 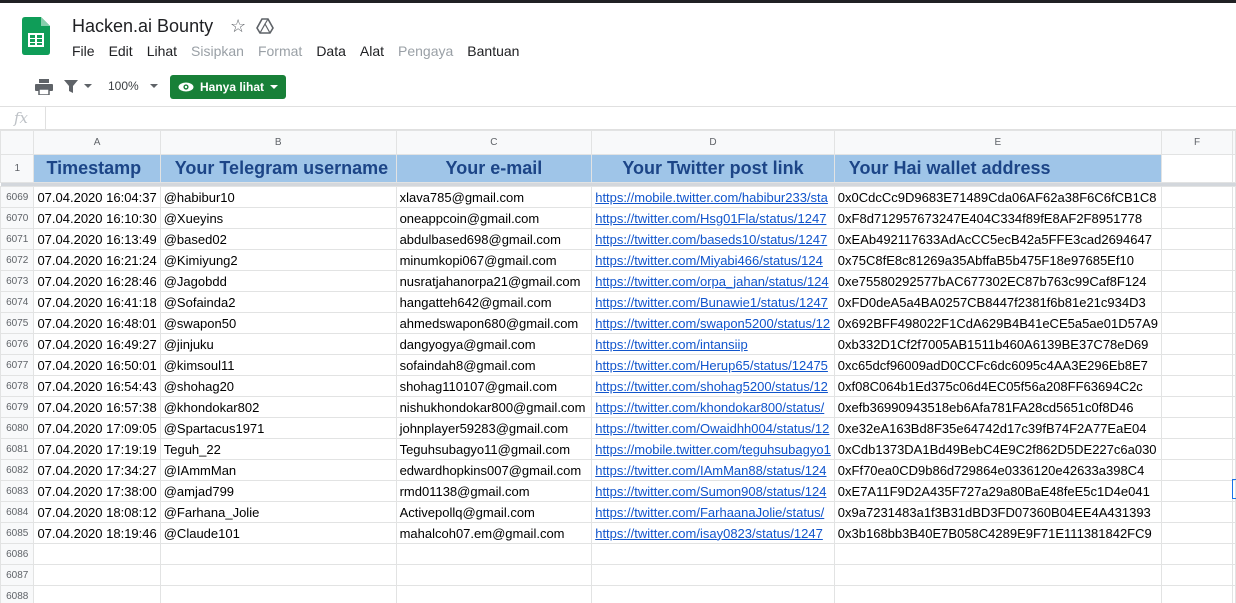 What do you see at coordinates (17, 512) in the screenshot?
I see `row-number: 6084` at bounding box center [17, 512].